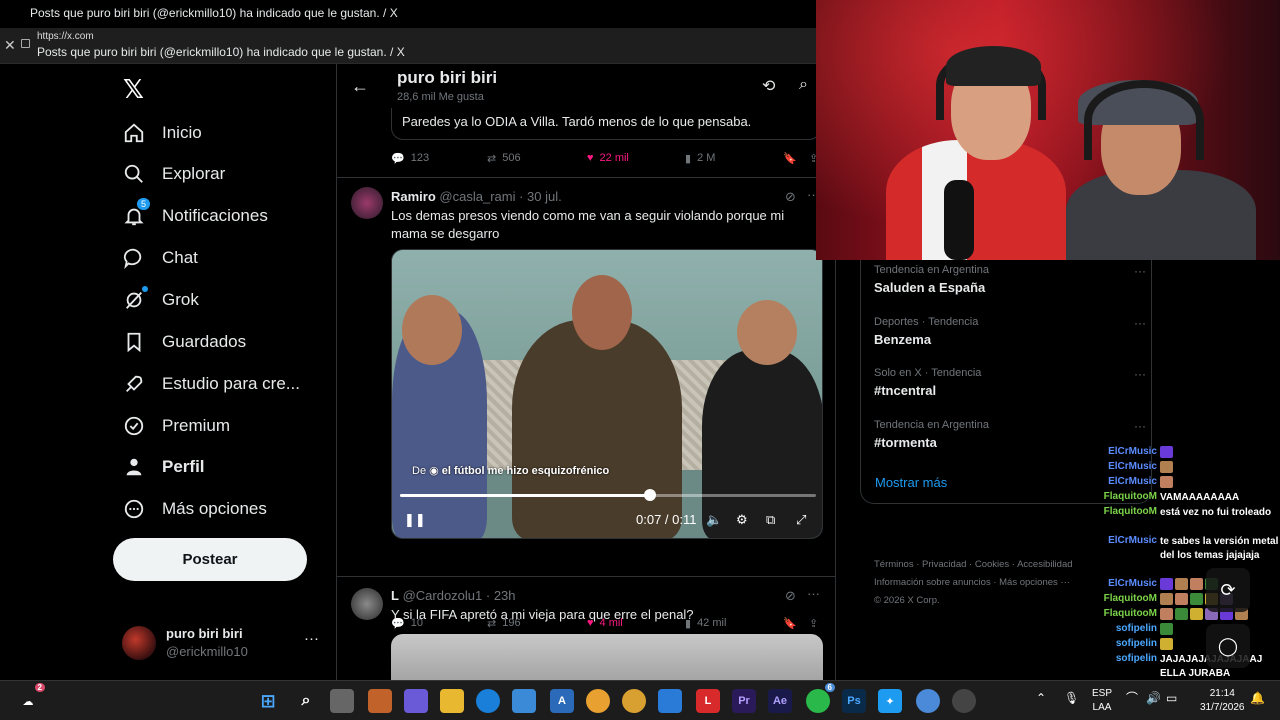 This screenshot has width=1280, height=720. Describe the element at coordinates (173, 174) in the screenshot. I see `nav-item-explorar: Explorar` at that location.